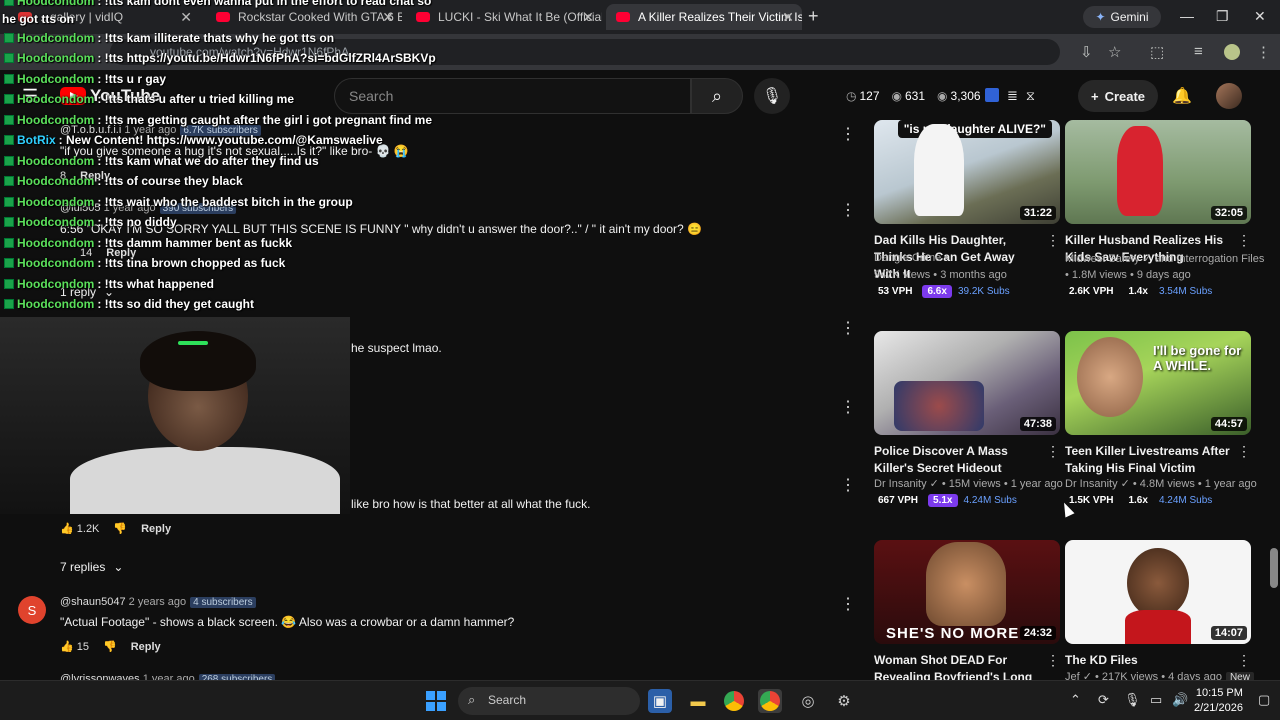  I want to click on video-channel: Dr Insanity ✓ • 4.8M views • 1 year ago, so click(1161, 483).